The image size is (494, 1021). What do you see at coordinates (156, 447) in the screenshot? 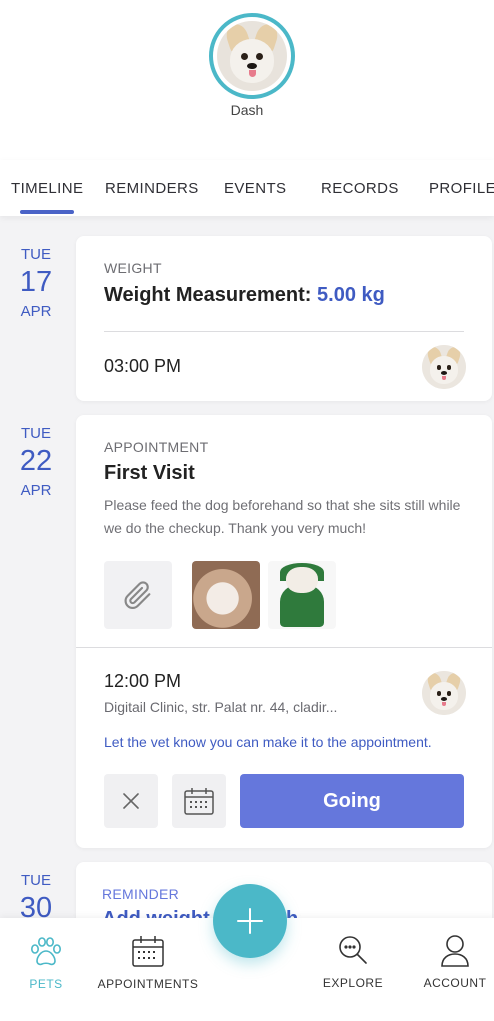
I see `entry-type: APPOINTMENT` at bounding box center [156, 447].